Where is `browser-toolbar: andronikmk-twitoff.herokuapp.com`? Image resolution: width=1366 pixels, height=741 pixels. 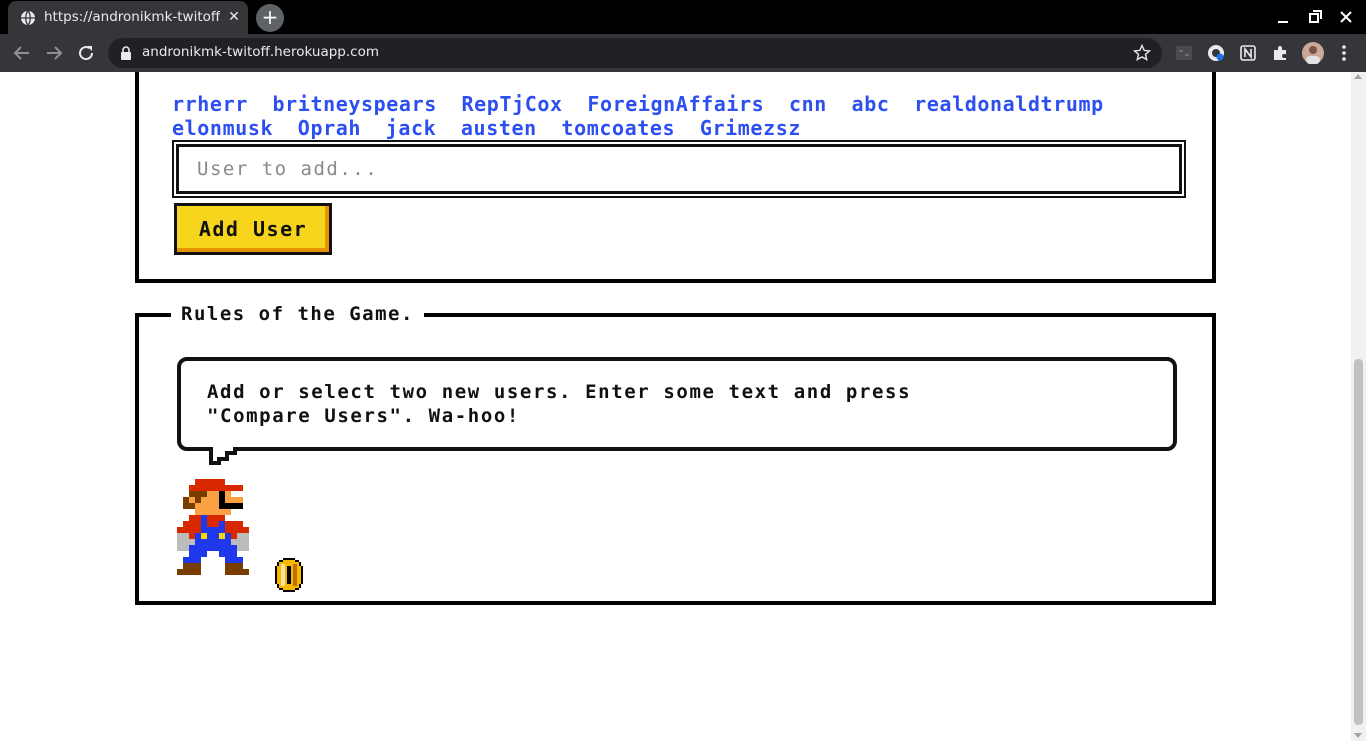
browser-toolbar: andronikmk-twitoff.herokuapp.com is located at coordinates (683, 53).